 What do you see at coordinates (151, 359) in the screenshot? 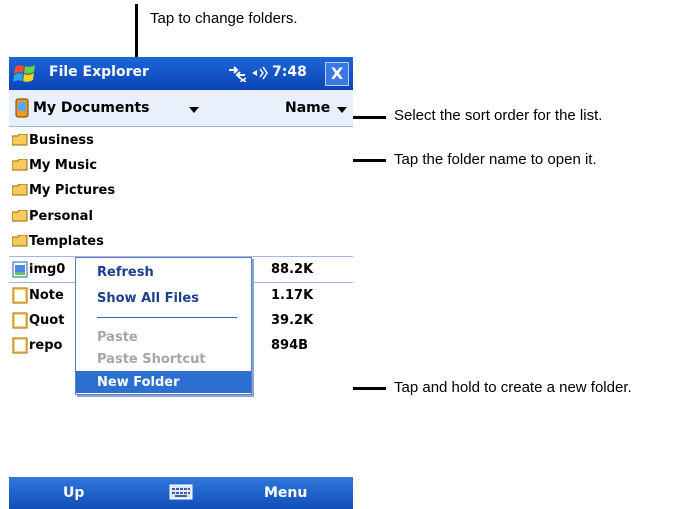
I see `menu-item-label: Paste Shortcut` at bounding box center [151, 359].